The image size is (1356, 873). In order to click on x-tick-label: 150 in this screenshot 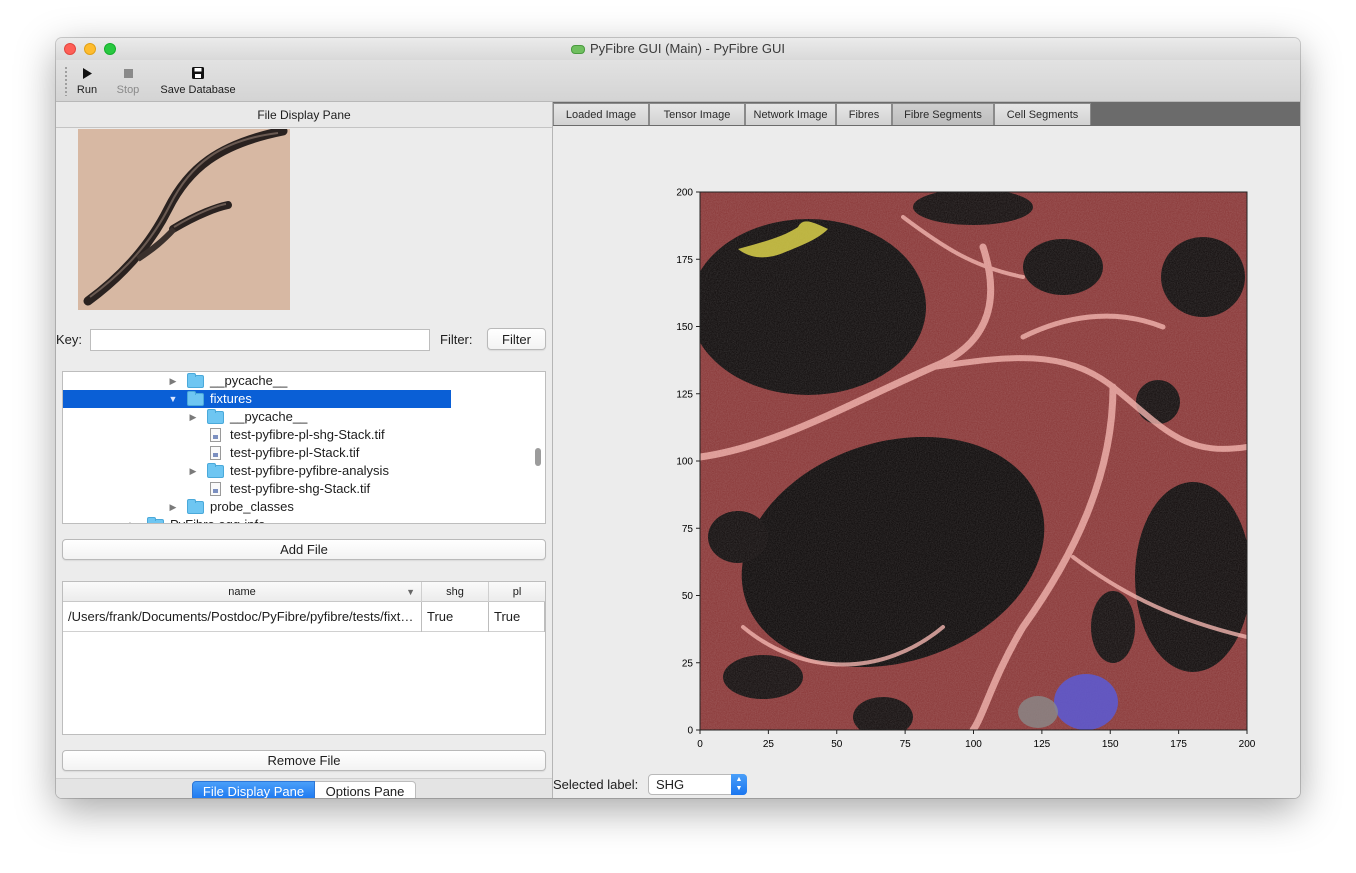, I will do `click(1110, 744)`.